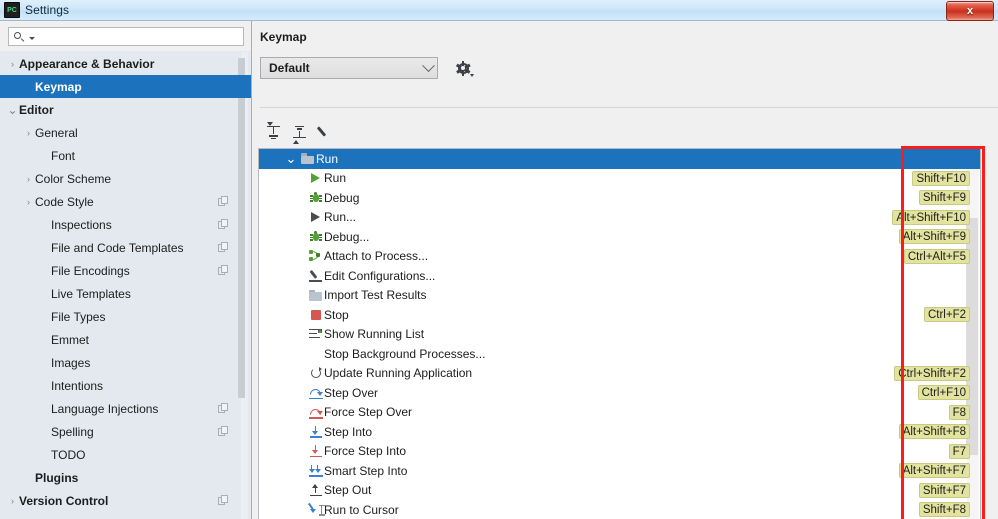 Image resolution: width=998 pixels, height=519 pixels. What do you see at coordinates (619, 257) in the screenshot?
I see `keymap-row-attach-to-process: Attach to Process... Ctrl+Alt+F5` at bounding box center [619, 257].